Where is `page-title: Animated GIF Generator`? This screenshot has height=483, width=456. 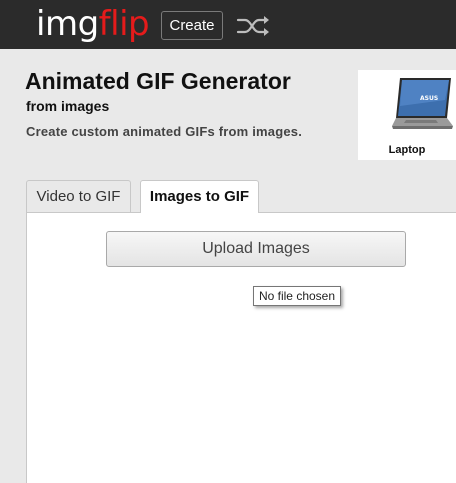 page-title: Animated GIF Generator is located at coordinates (158, 81).